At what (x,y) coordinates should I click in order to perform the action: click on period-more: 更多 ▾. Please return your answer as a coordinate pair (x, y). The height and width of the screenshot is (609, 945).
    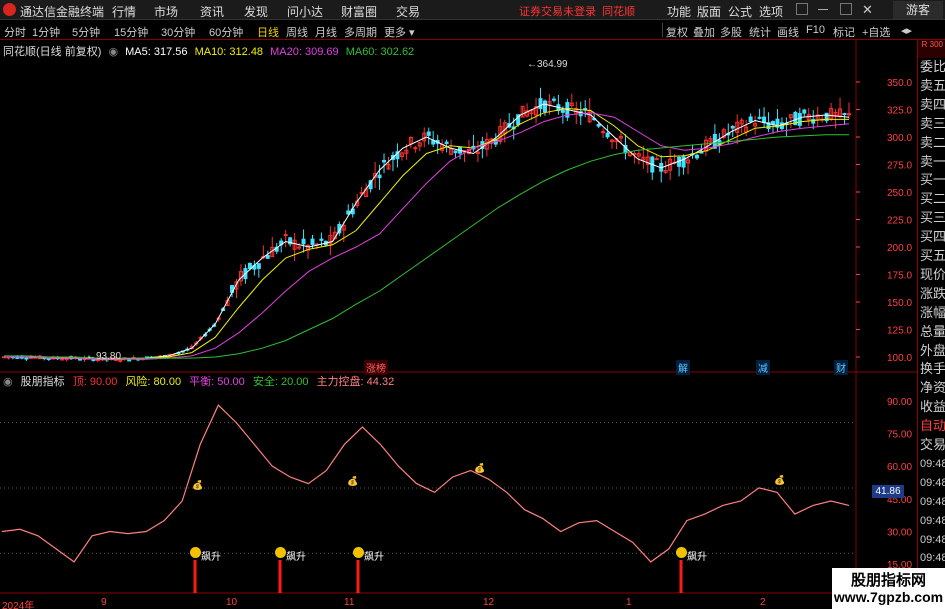
    Looking at the image, I should click on (399, 32).